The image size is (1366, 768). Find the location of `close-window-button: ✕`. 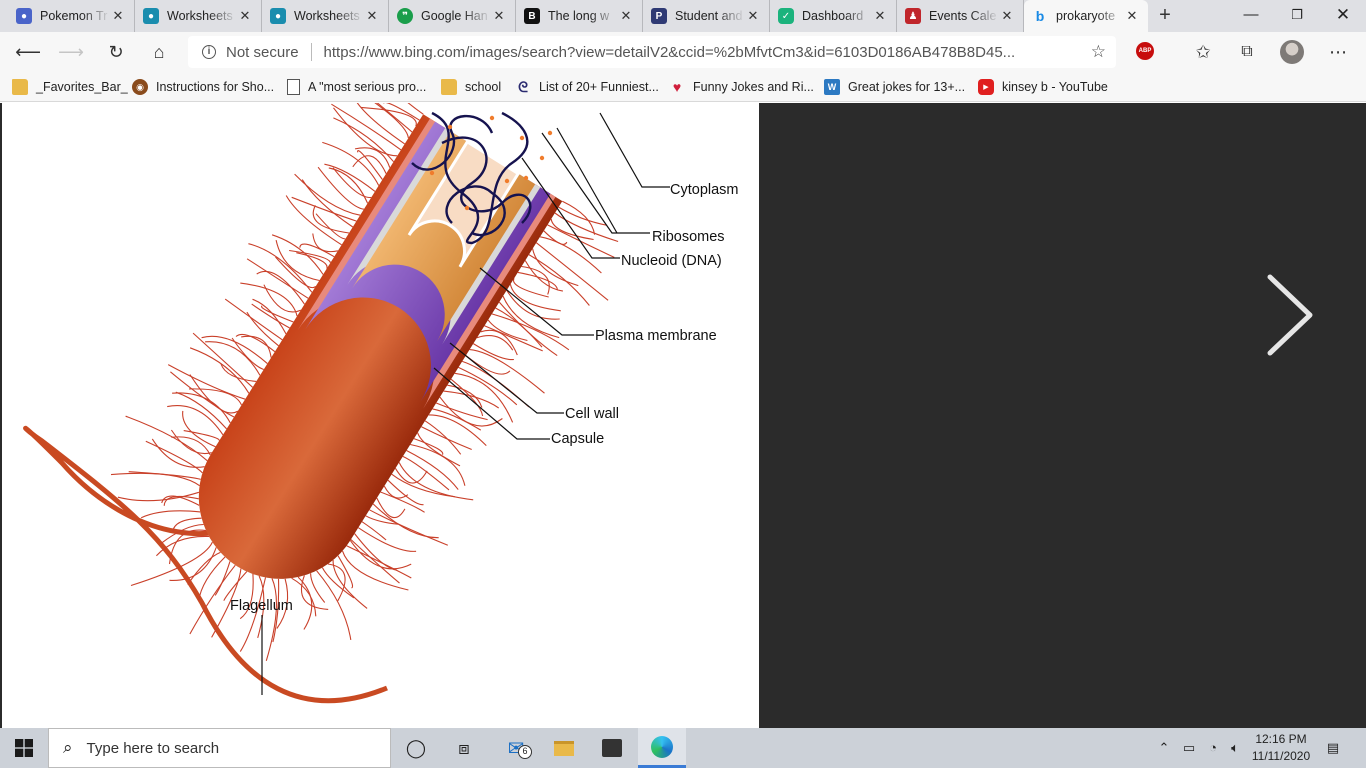

close-window-button: ✕ is located at coordinates (1343, 16).